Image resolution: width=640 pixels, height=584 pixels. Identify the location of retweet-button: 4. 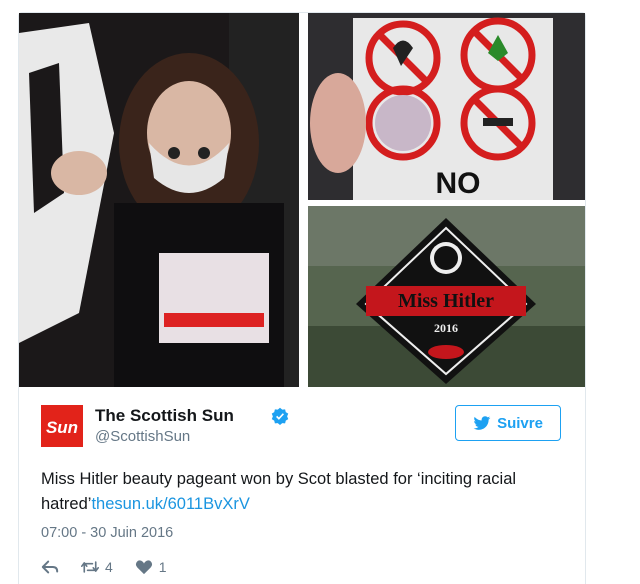
(97, 567).